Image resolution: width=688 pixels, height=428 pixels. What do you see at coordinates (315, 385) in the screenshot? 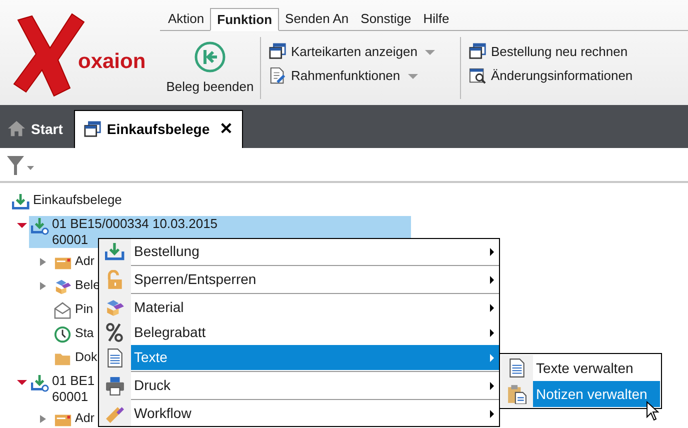
I see `menu-item: Druck` at bounding box center [315, 385].